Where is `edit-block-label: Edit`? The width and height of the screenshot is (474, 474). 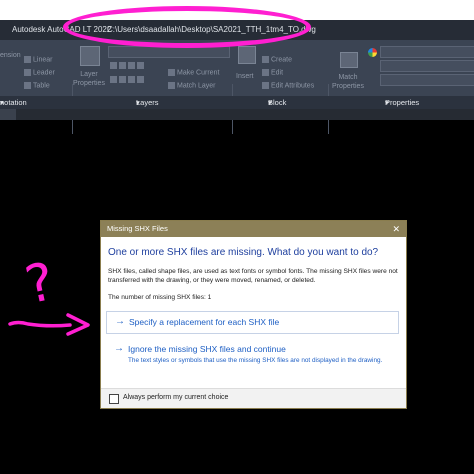 edit-block-label: Edit is located at coordinates (277, 73).